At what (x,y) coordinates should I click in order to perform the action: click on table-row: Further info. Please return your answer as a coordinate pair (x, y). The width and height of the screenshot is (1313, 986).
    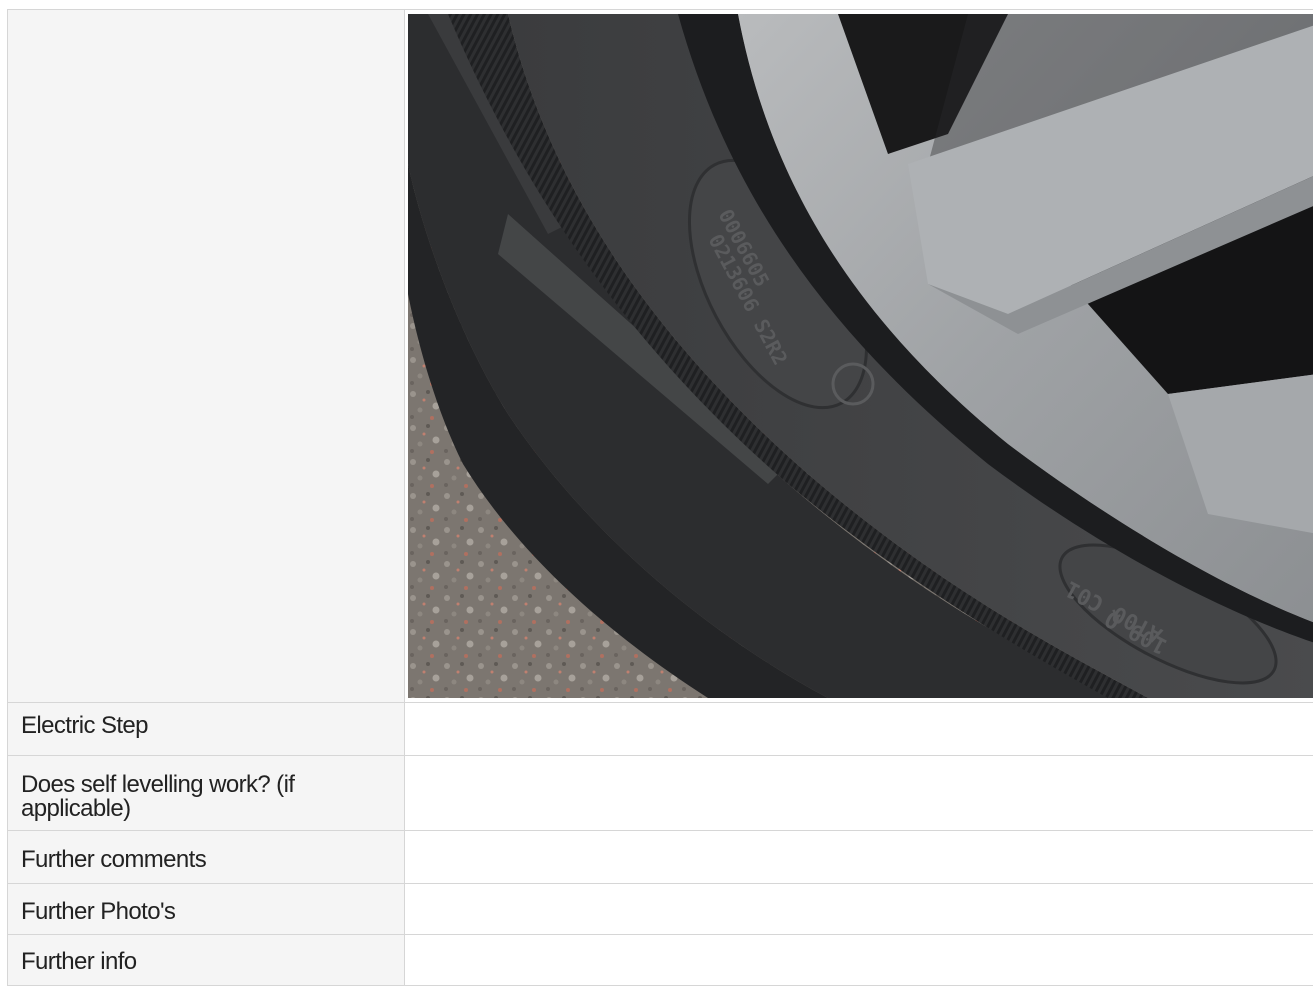
    Looking at the image, I should click on (660, 960).